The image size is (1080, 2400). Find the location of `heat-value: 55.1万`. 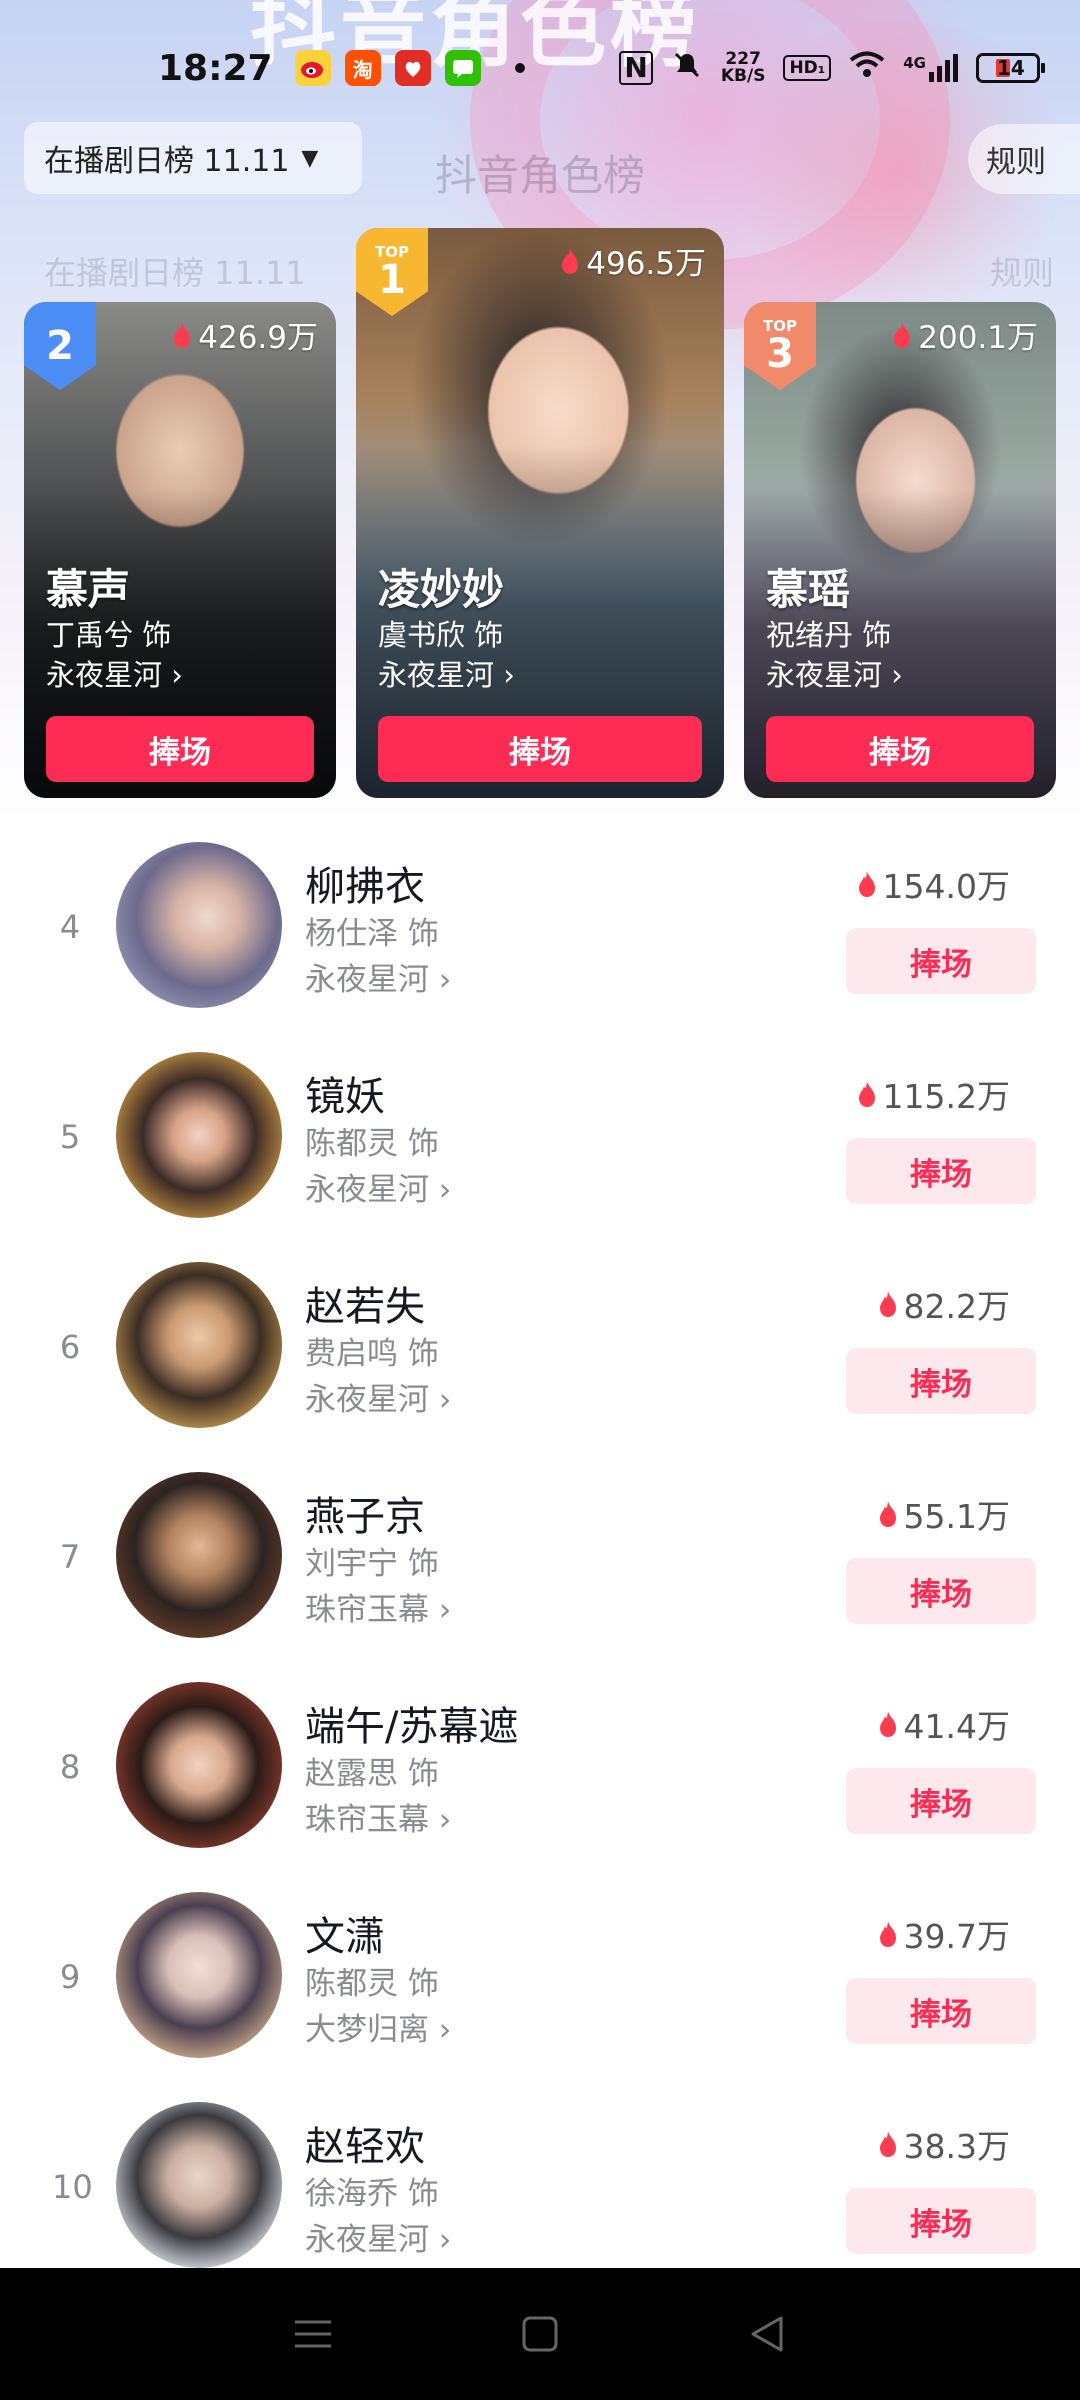

heat-value: 55.1万 is located at coordinates (943, 1514).